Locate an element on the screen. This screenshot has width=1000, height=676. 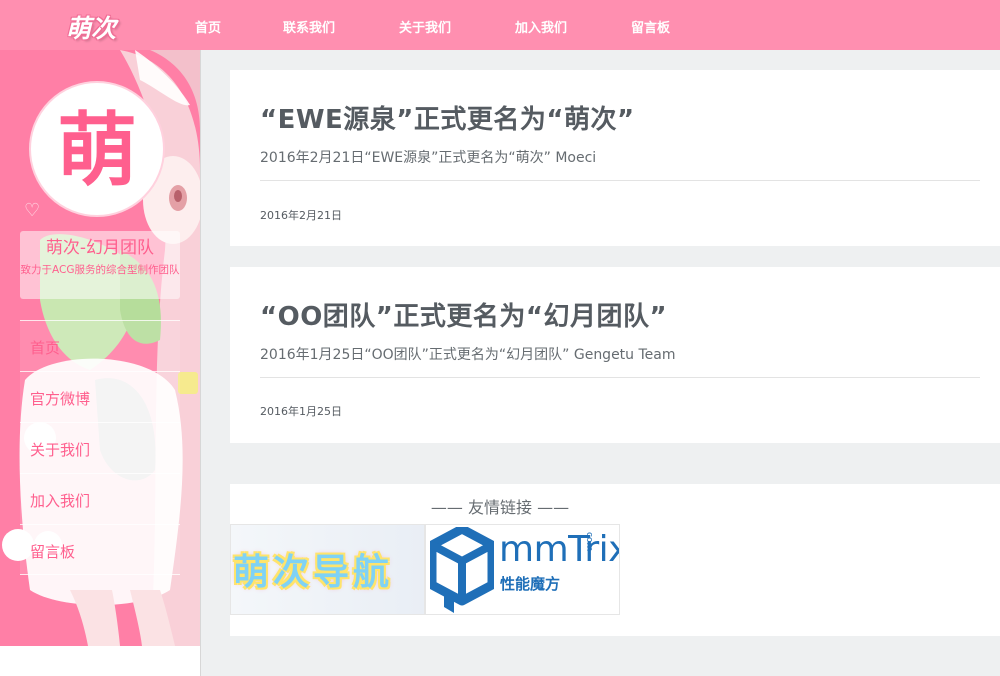
post-title: “EWE源泉”正式更名为“萌次” is located at coordinates (447, 117).